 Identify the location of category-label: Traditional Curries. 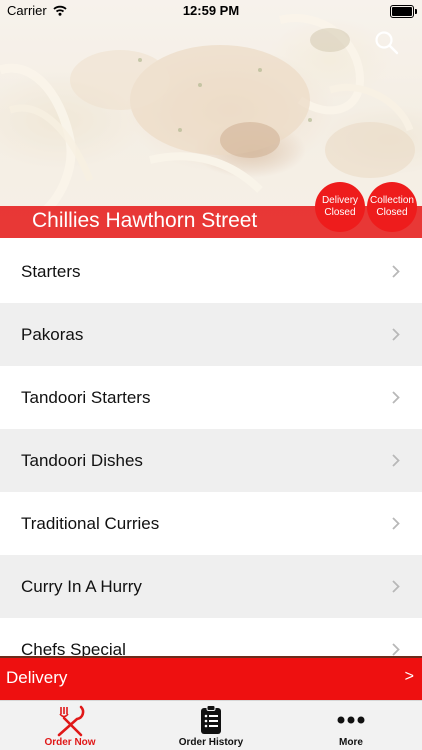
(90, 523).